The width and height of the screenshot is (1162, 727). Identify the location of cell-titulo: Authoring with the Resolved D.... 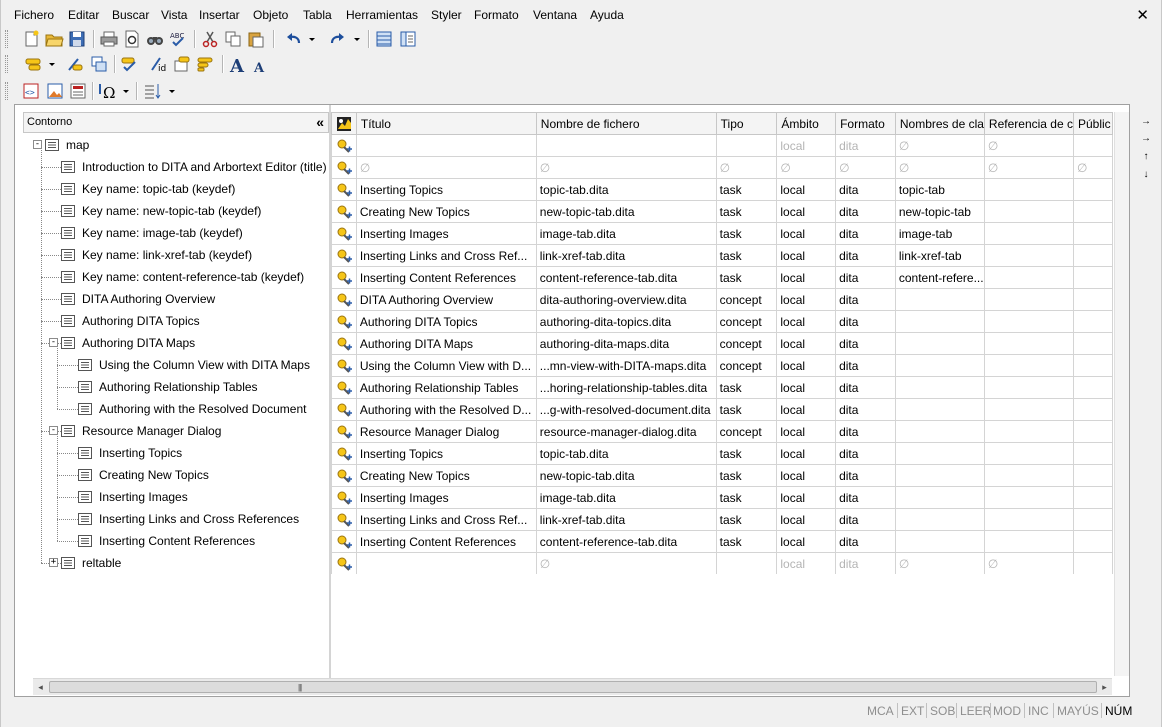
(446, 409).